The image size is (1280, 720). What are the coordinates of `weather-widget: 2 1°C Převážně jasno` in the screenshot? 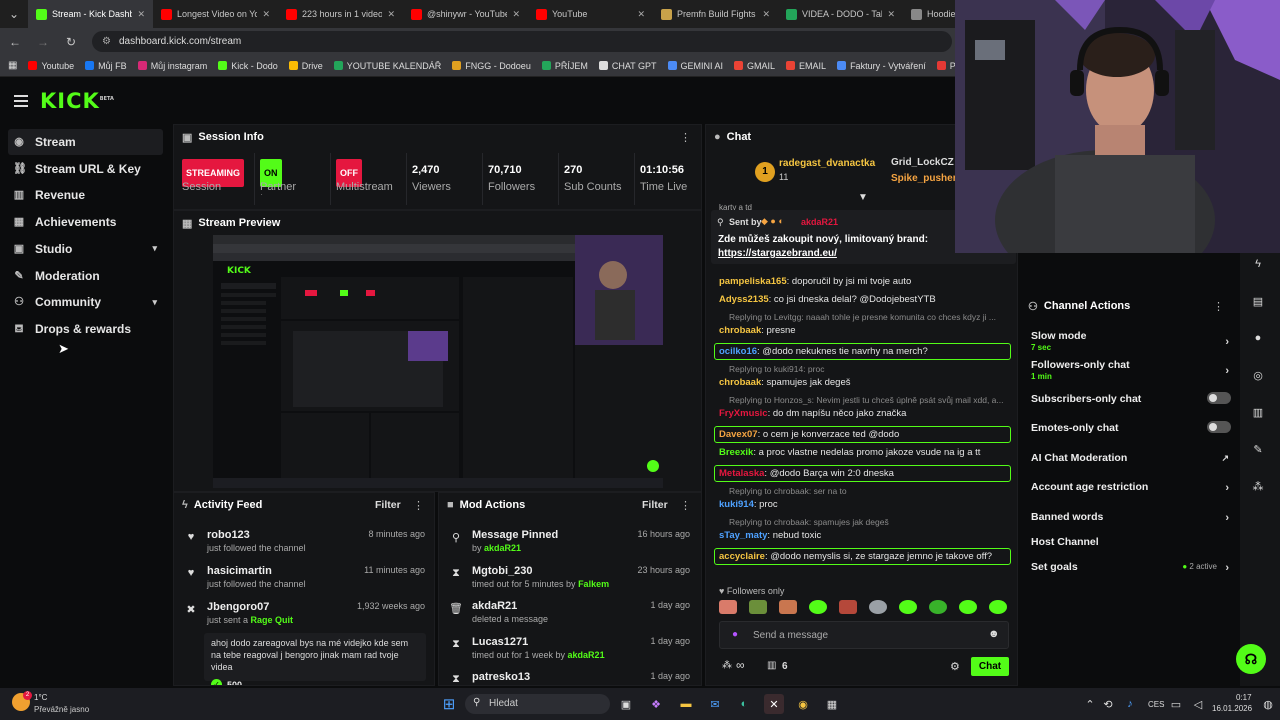 It's located at (67, 704).